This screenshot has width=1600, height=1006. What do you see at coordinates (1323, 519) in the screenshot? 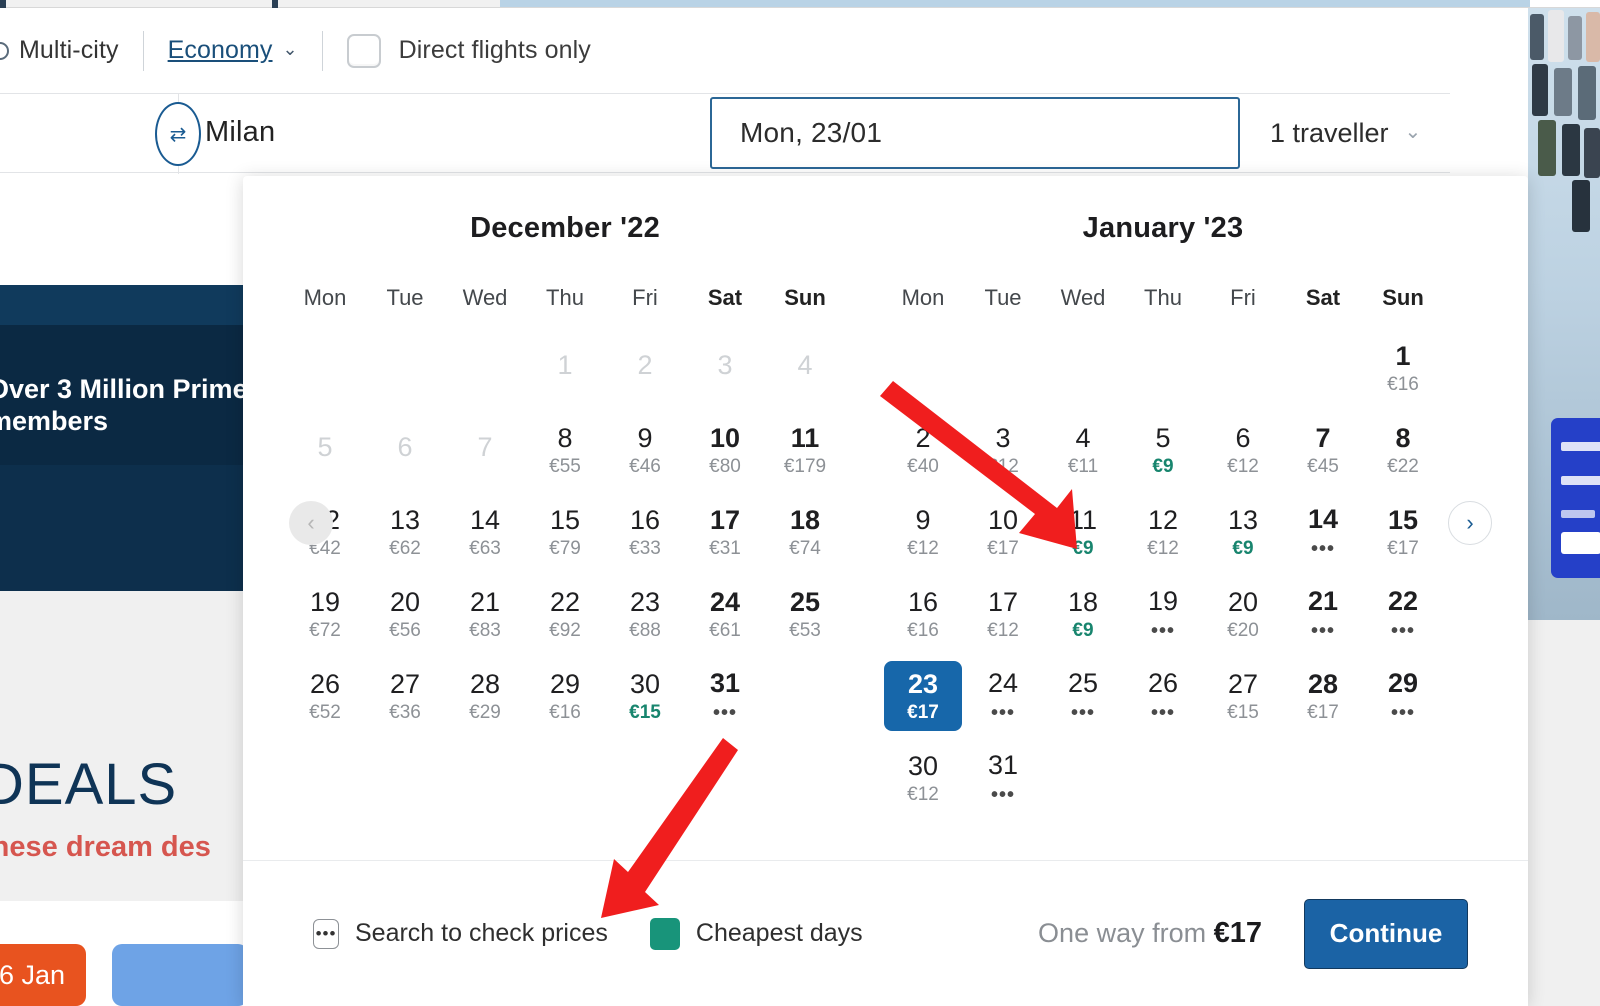
I see `day-number: 14` at bounding box center [1323, 519].